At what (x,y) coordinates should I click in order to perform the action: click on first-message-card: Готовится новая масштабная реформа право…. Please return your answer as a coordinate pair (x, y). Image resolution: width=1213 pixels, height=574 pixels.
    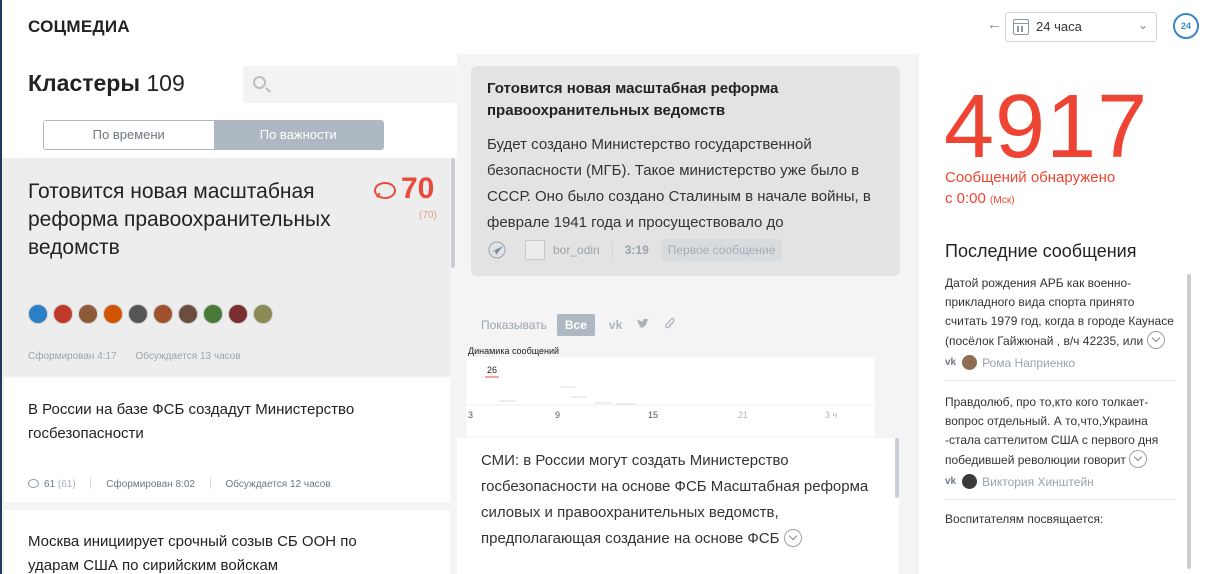
    Looking at the image, I should click on (685, 171).